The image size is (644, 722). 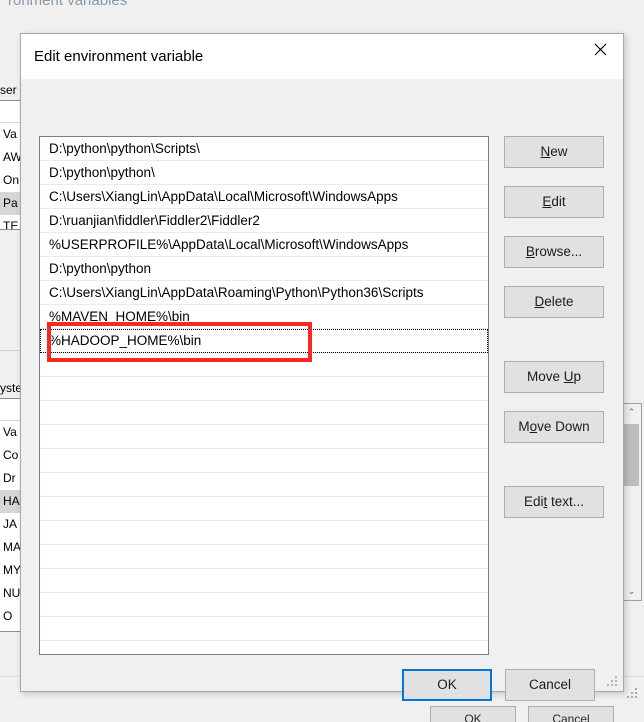 What do you see at coordinates (554, 202) in the screenshot?
I see `edit-button: Edit` at bounding box center [554, 202].